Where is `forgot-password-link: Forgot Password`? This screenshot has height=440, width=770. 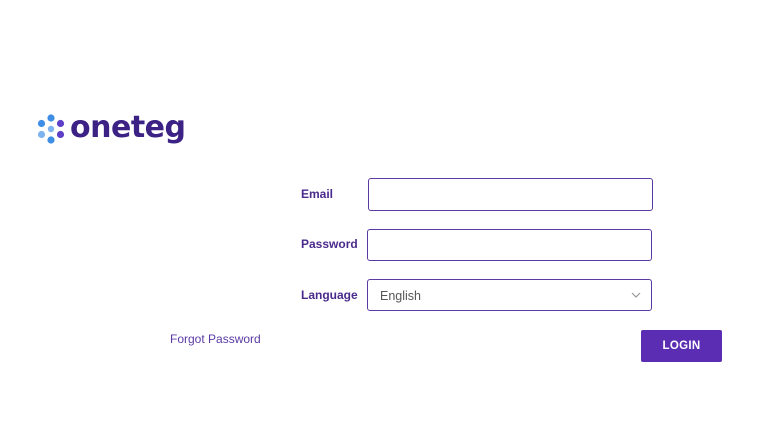
forgot-password-link: Forgot Password is located at coordinates (215, 339).